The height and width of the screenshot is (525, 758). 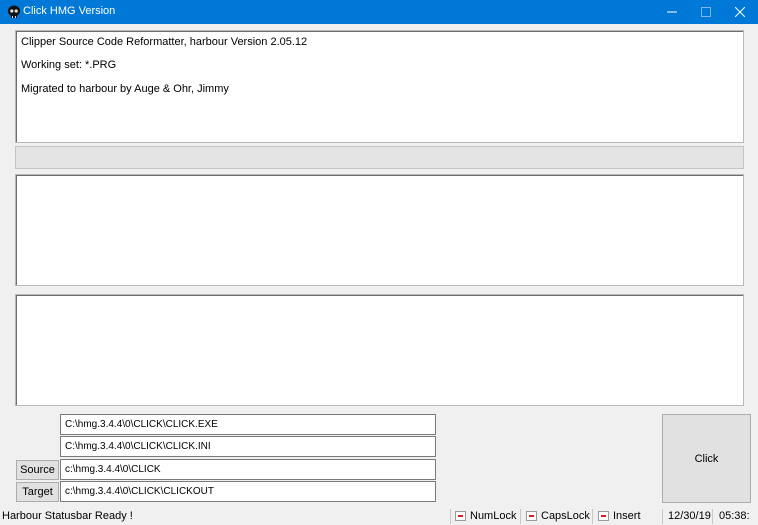 I want to click on capslock-indicator-icon, so click(x=531, y=516).